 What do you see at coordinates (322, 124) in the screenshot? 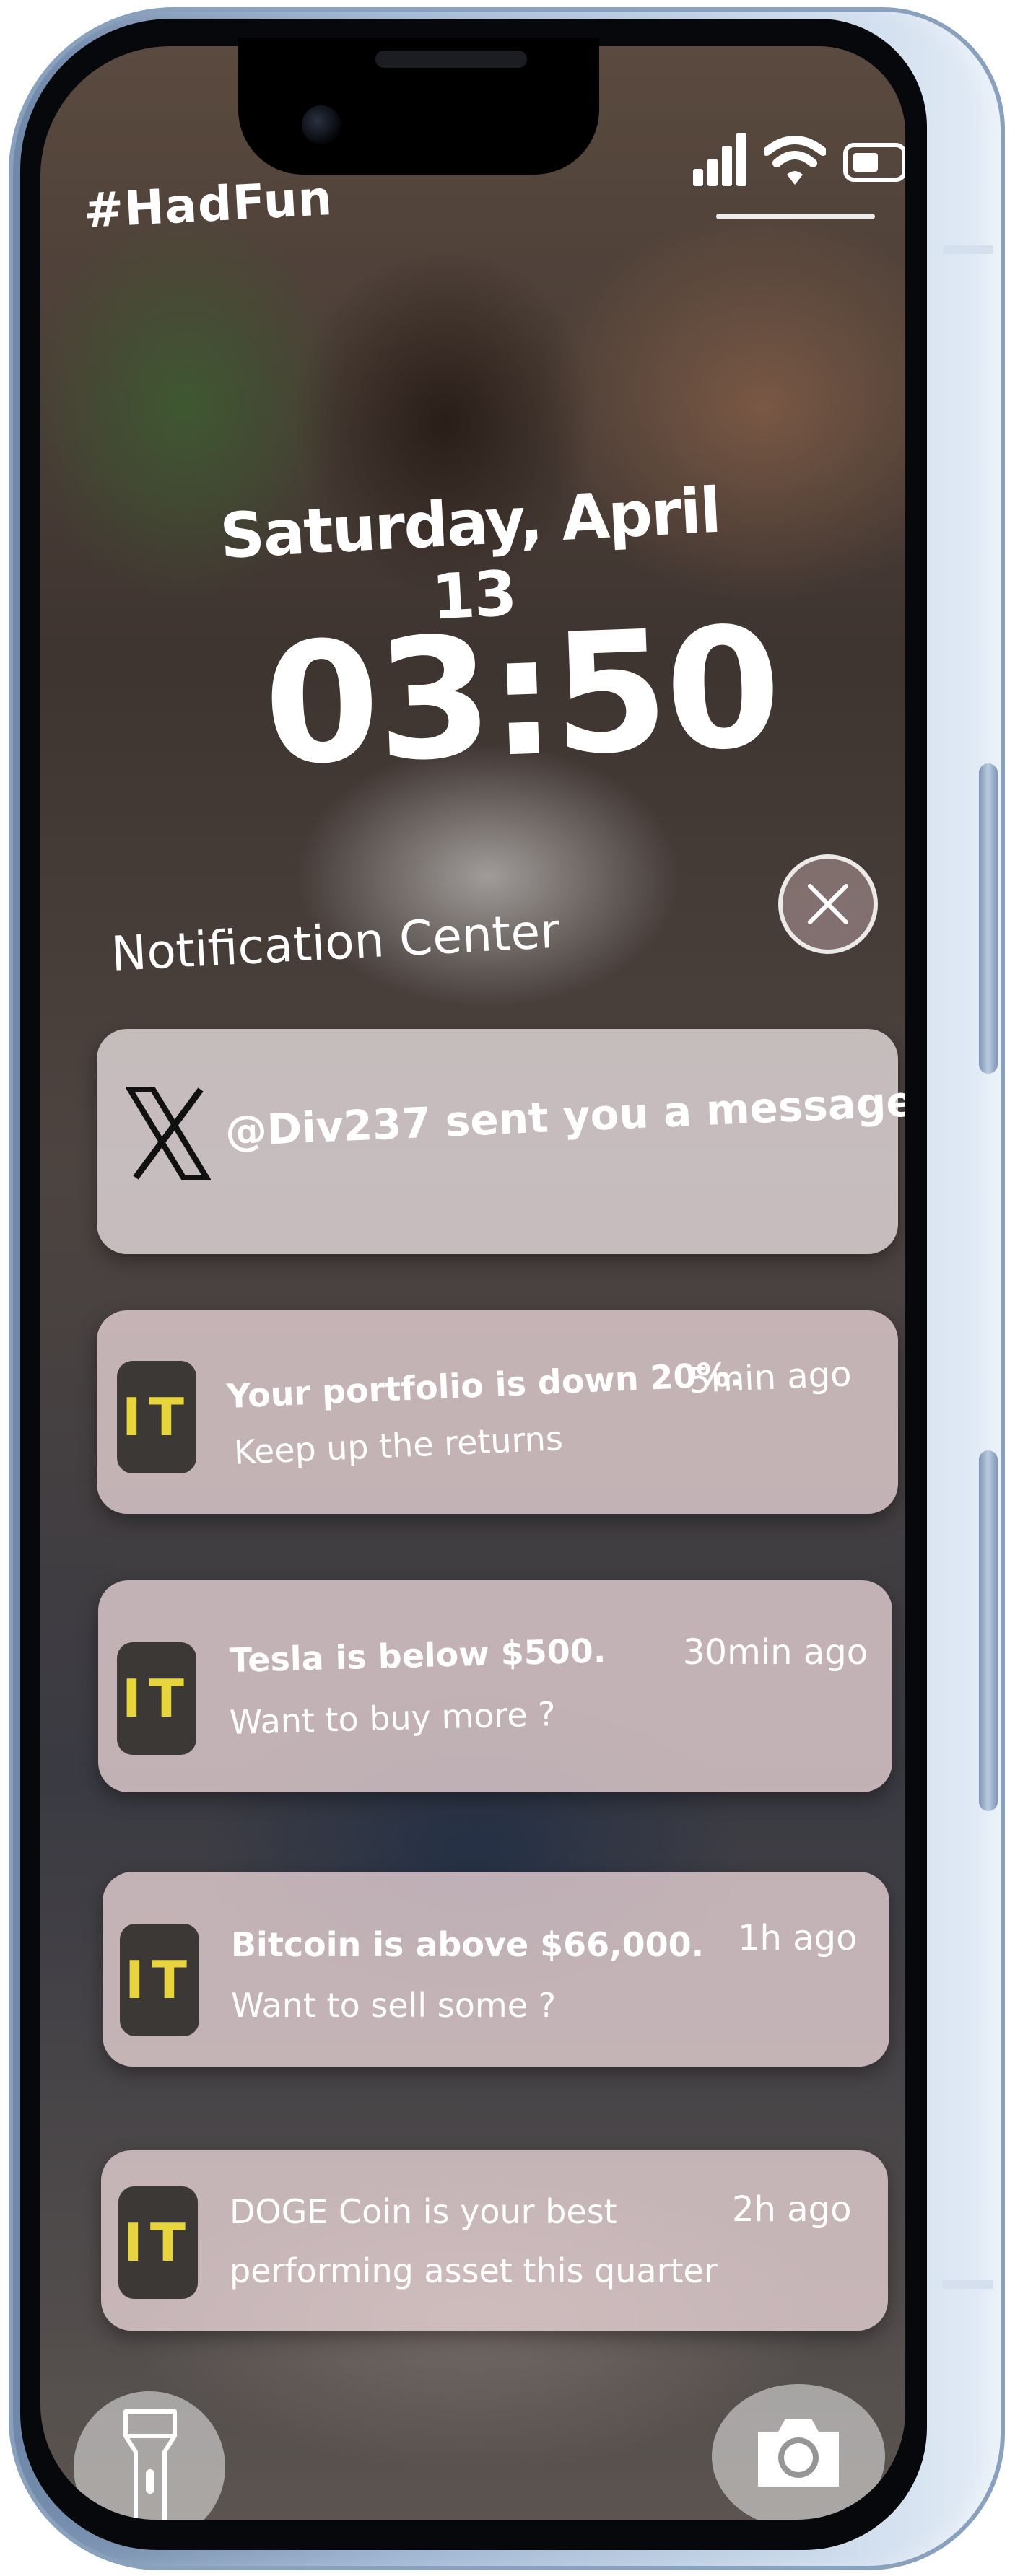
I see `front-camera` at bounding box center [322, 124].